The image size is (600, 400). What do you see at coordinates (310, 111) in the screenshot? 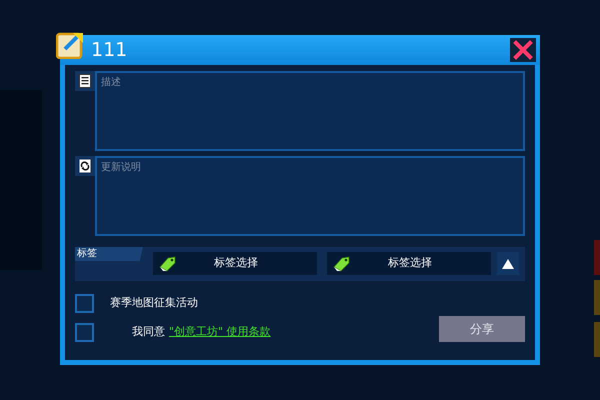
I see `text-area: 描述` at bounding box center [310, 111].